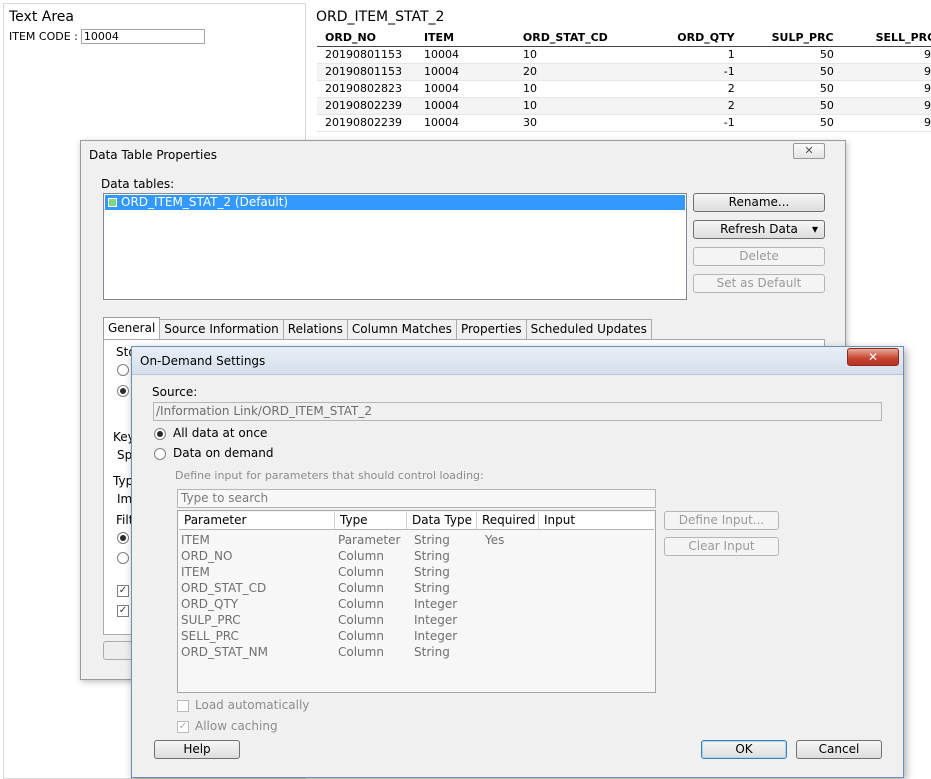 This screenshot has width=931, height=779. What do you see at coordinates (839, 749) in the screenshot?
I see `cancel-button: Cancel` at bounding box center [839, 749].